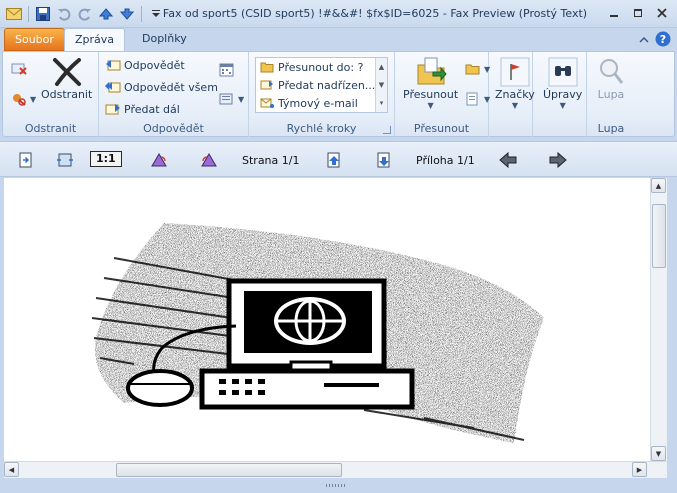 This screenshot has width=677, height=493. I want to click on junk-icon, so click(19, 100).